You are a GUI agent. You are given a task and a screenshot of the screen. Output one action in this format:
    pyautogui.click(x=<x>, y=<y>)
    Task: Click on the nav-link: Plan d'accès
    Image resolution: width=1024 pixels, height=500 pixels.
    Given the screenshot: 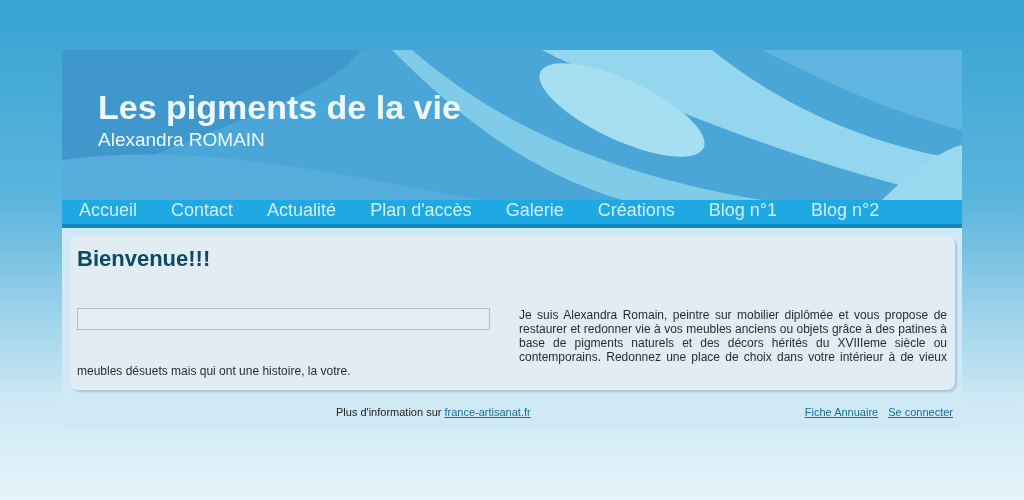 What is the action you would take?
    pyautogui.click(x=421, y=208)
    